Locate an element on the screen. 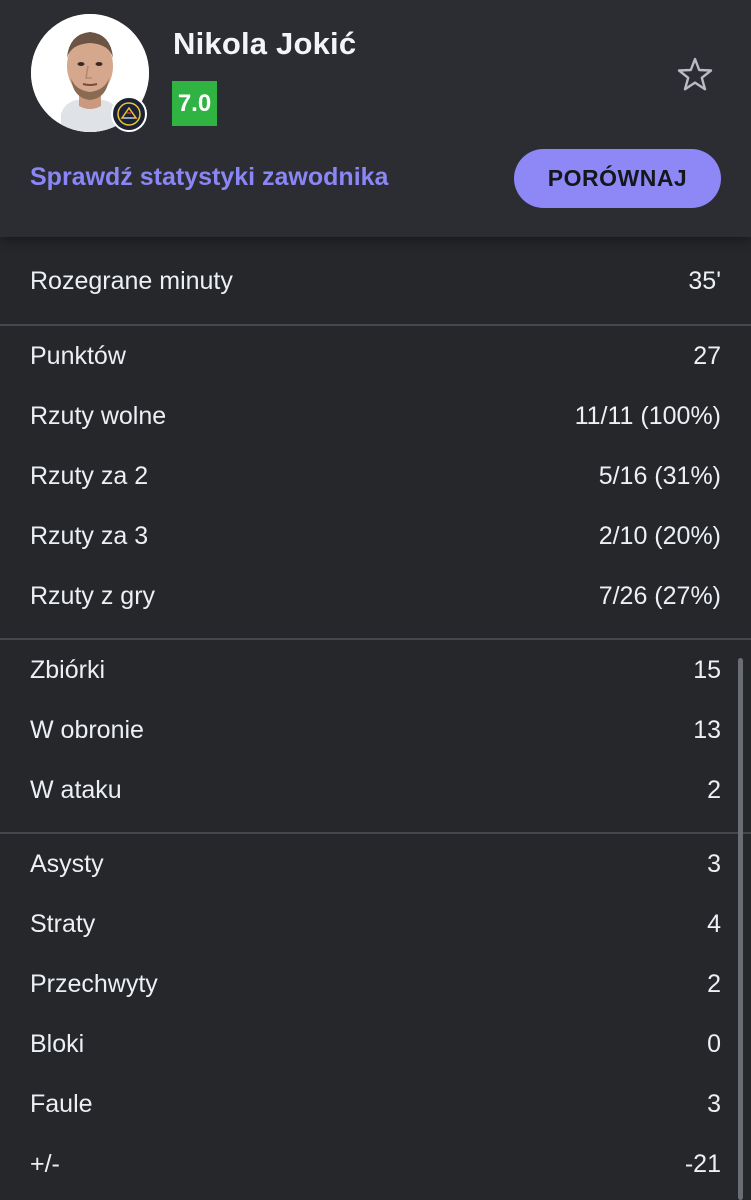  stat-row-rebounds: Zbiórki 15 is located at coordinates (375, 670).